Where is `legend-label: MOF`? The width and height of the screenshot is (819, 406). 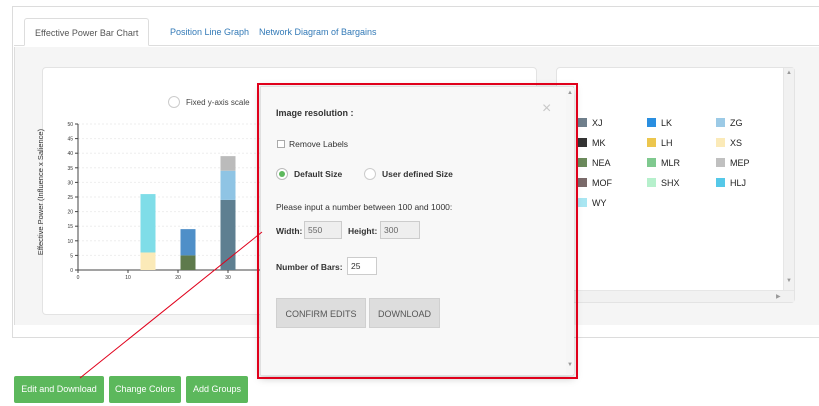
legend-label: MOF is located at coordinates (602, 183).